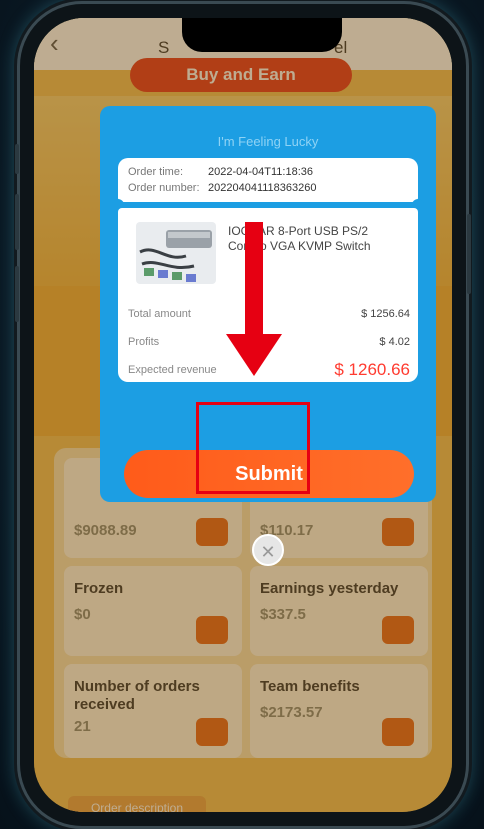 The image size is (484, 829). Describe the element at coordinates (385, 314) in the screenshot. I see `total-amount-value: $ 1256.64` at that location.